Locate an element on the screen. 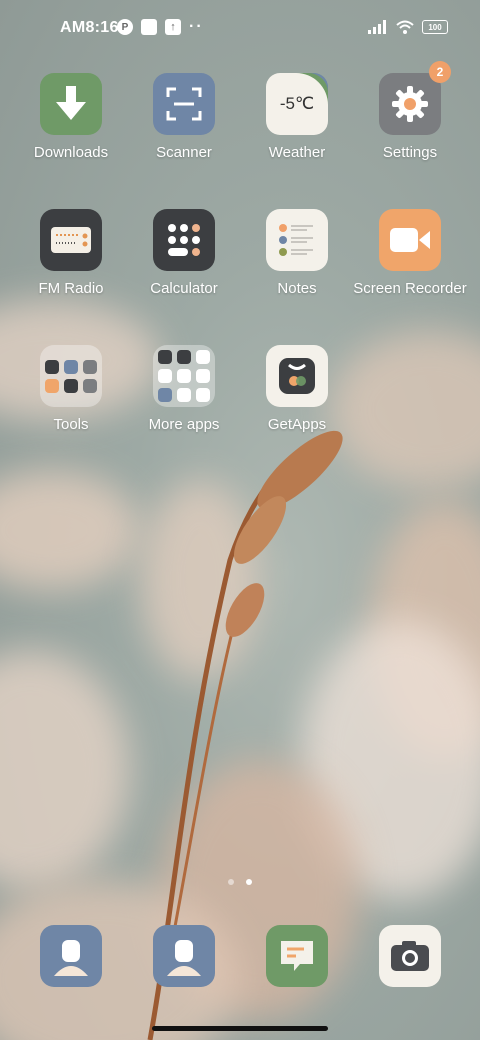  app-label: Weather is located at coordinates (297, 152).